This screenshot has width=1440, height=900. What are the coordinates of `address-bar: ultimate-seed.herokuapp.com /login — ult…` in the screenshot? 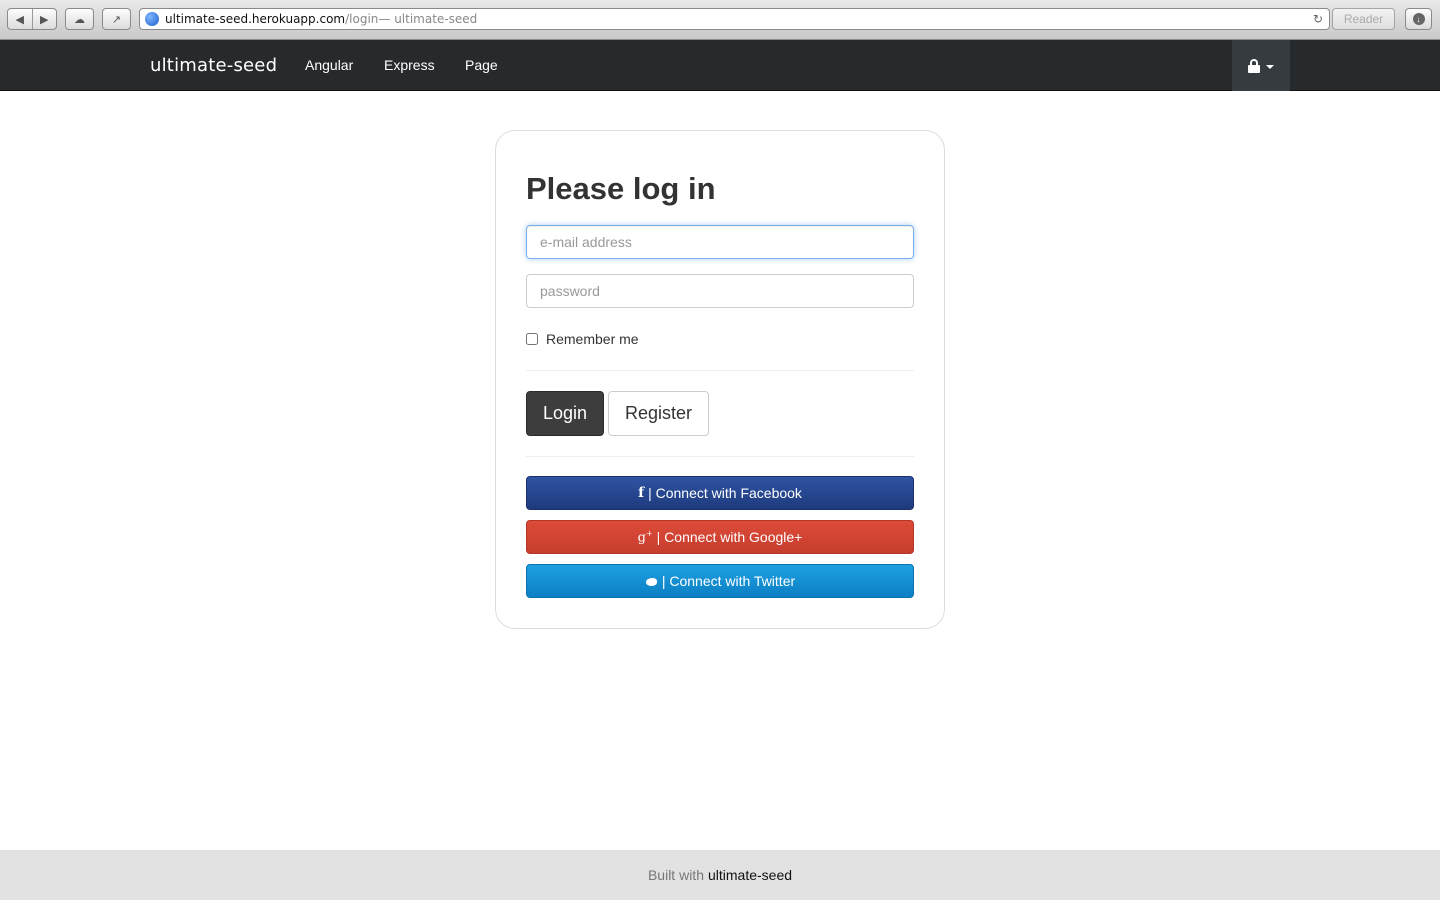 It's located at (734, 19).